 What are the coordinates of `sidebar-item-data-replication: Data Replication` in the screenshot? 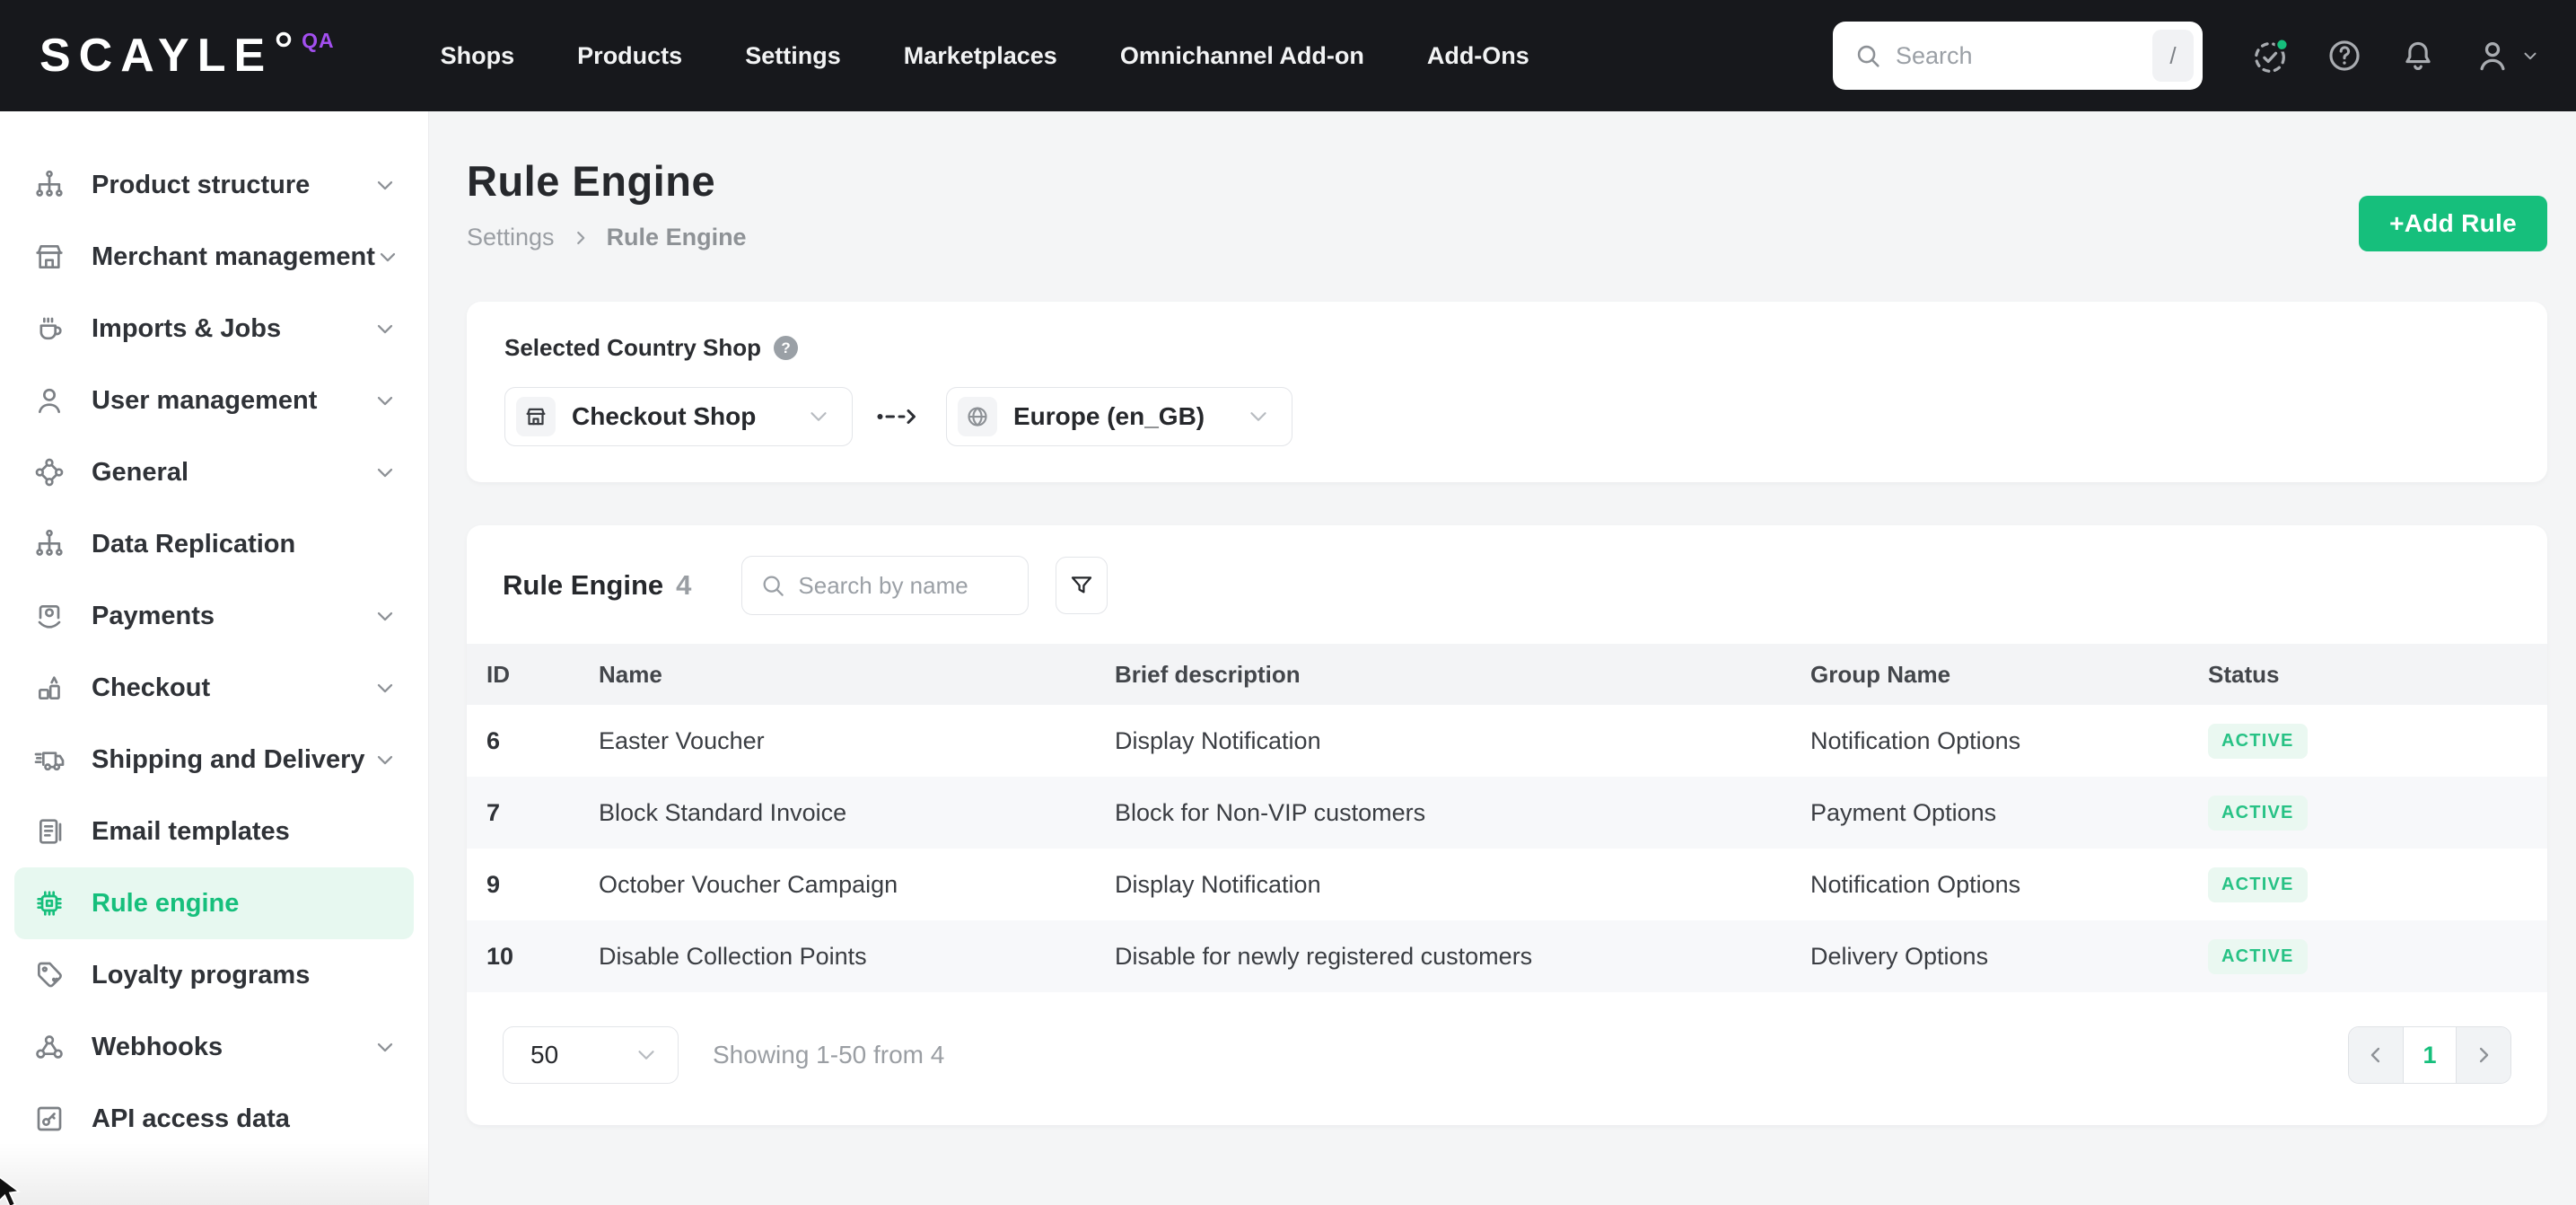 It's located at (214, 544).